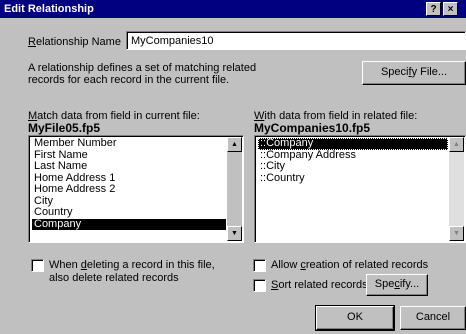 The width and height of the screenshot is (466, 334). What do you see at coordinates (353, 166) in the screenshot?
I see `list-item: ::City` at bounding box center [353, 166].